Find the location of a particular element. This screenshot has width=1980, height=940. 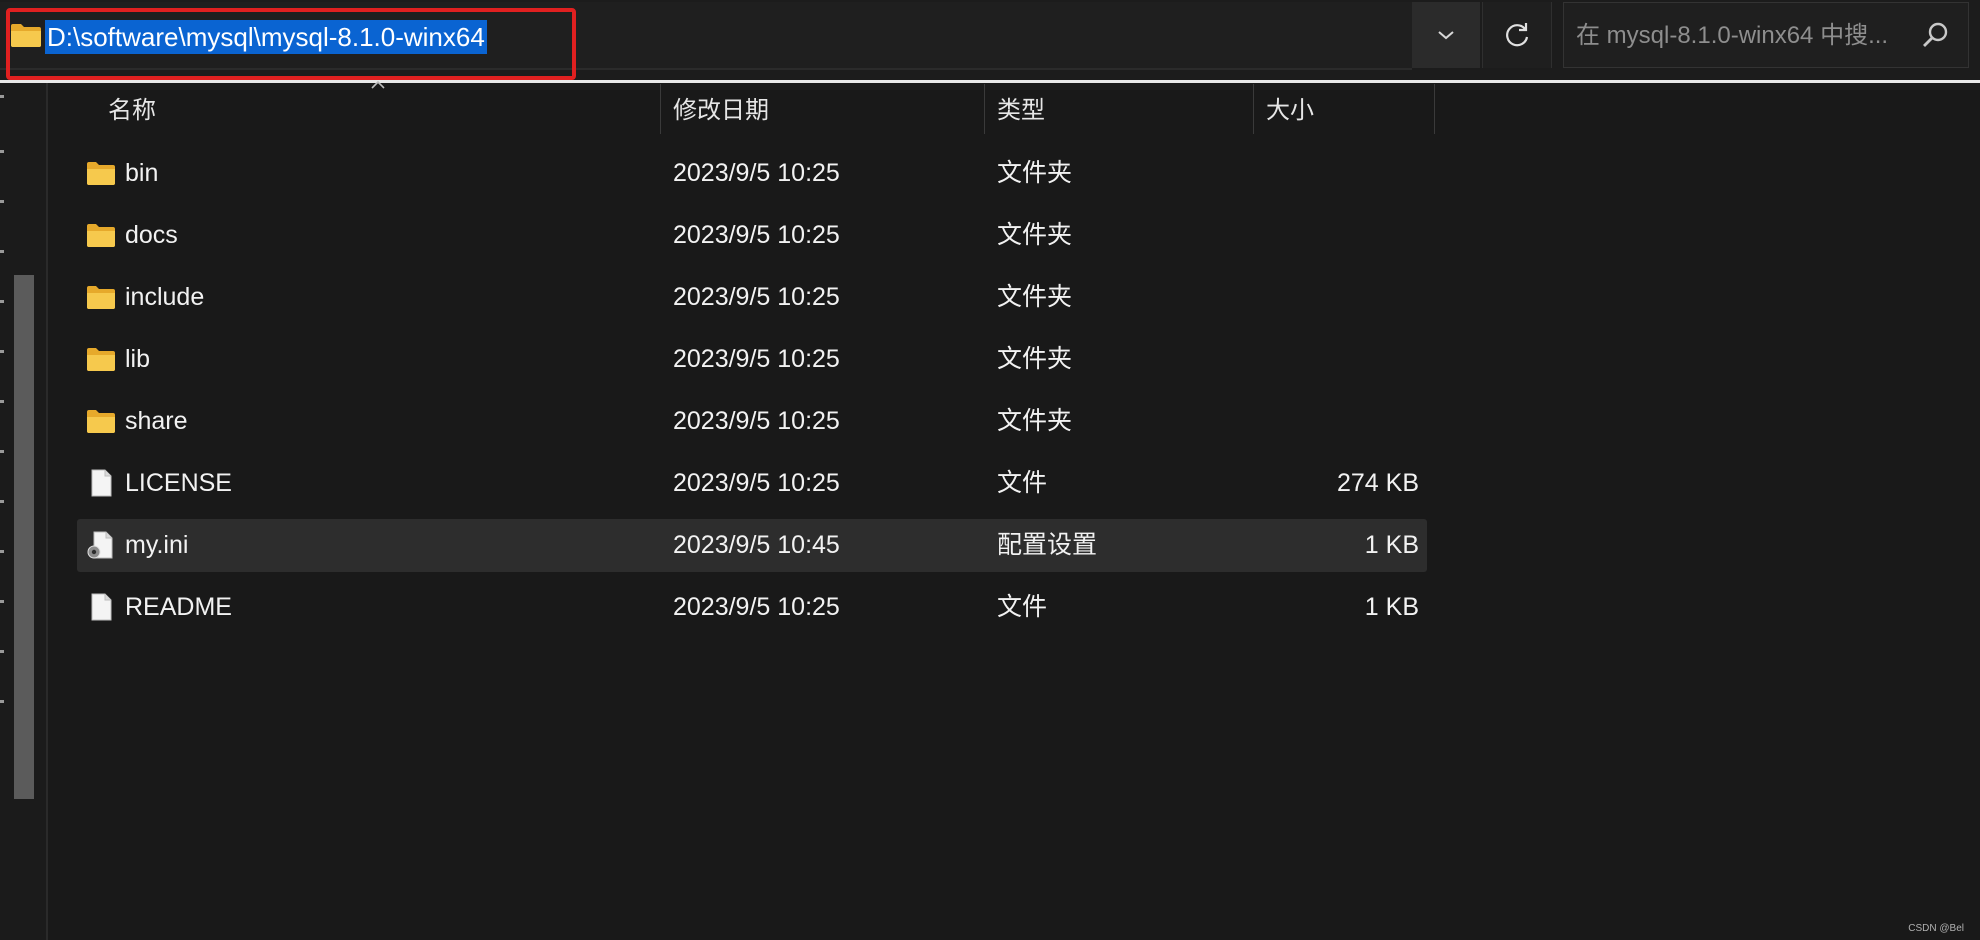

file-row-lib: lib 2023/9/5 10:25 文件夹 is located at coordinates (752, 359).